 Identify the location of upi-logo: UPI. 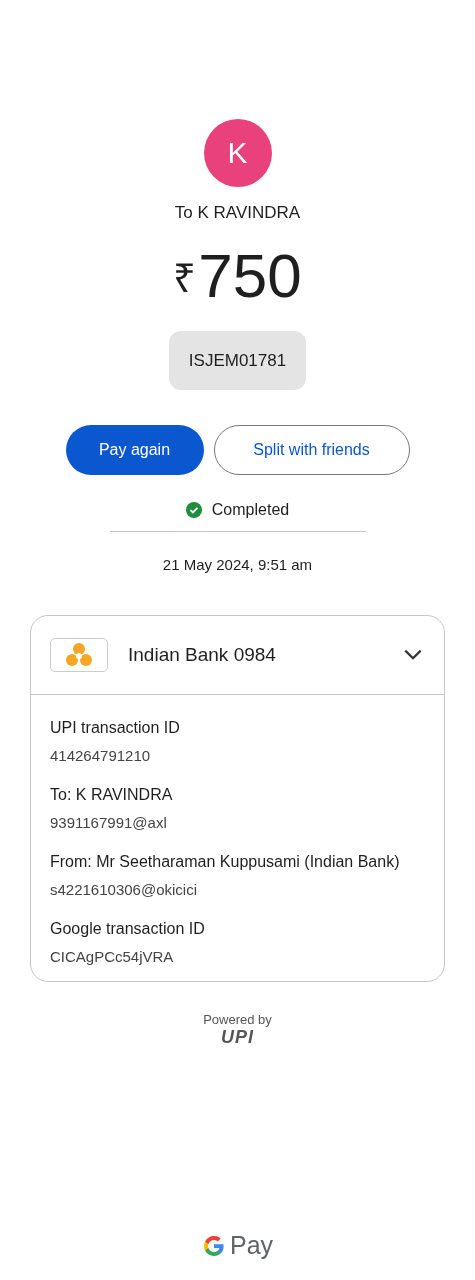
(237, 1037).